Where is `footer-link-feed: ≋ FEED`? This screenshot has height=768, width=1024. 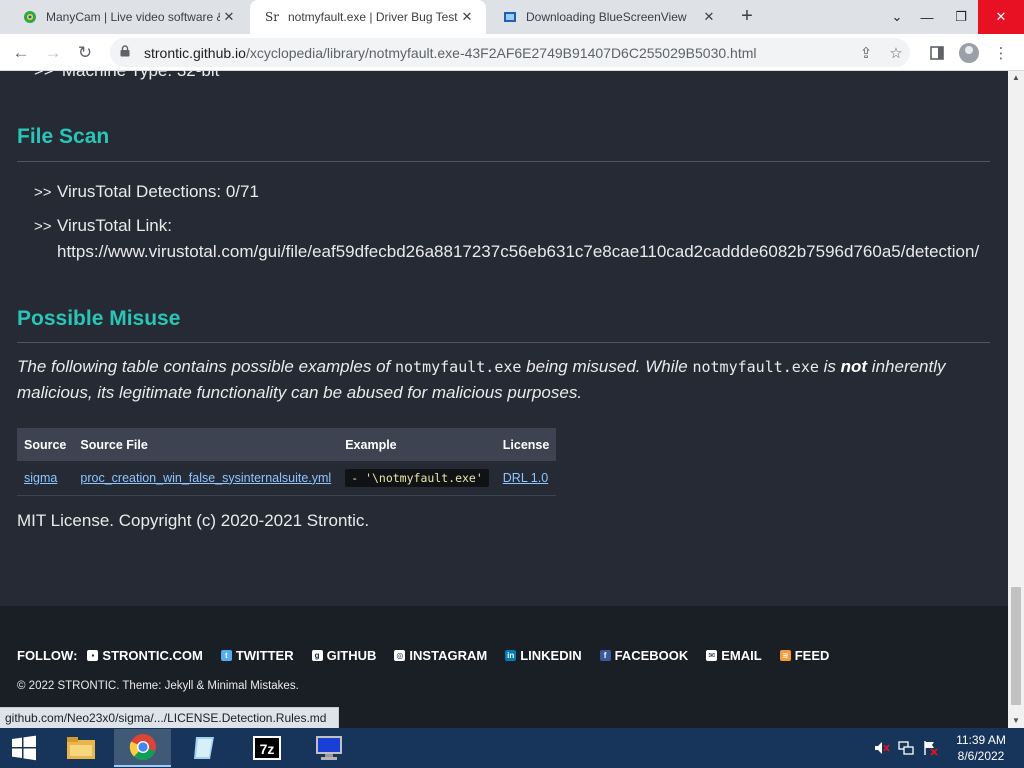 footer-link-feed: ≋ FEED is located at coordinates (804, 655).